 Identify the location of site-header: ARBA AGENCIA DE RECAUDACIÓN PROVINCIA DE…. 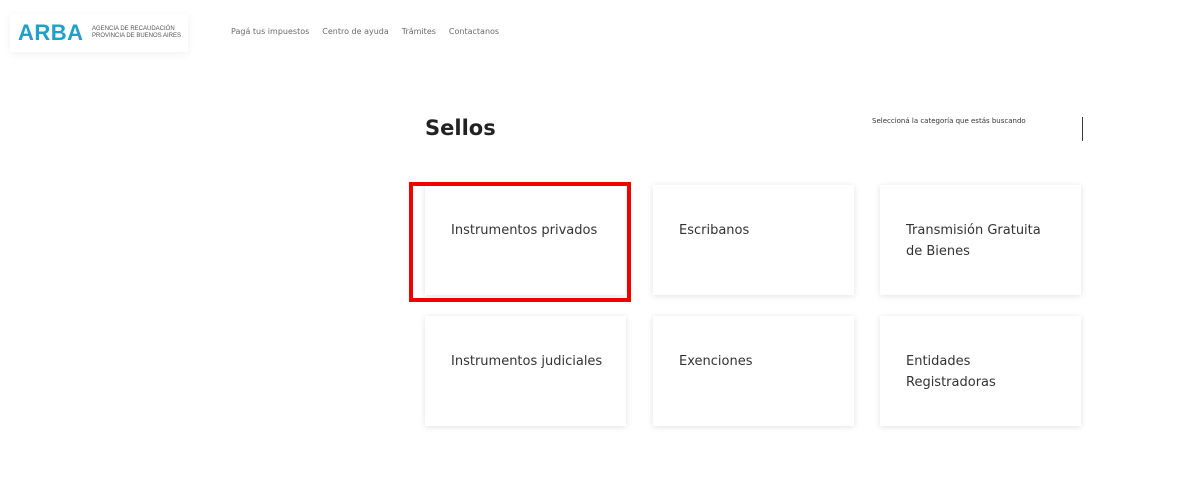
(598, 33).